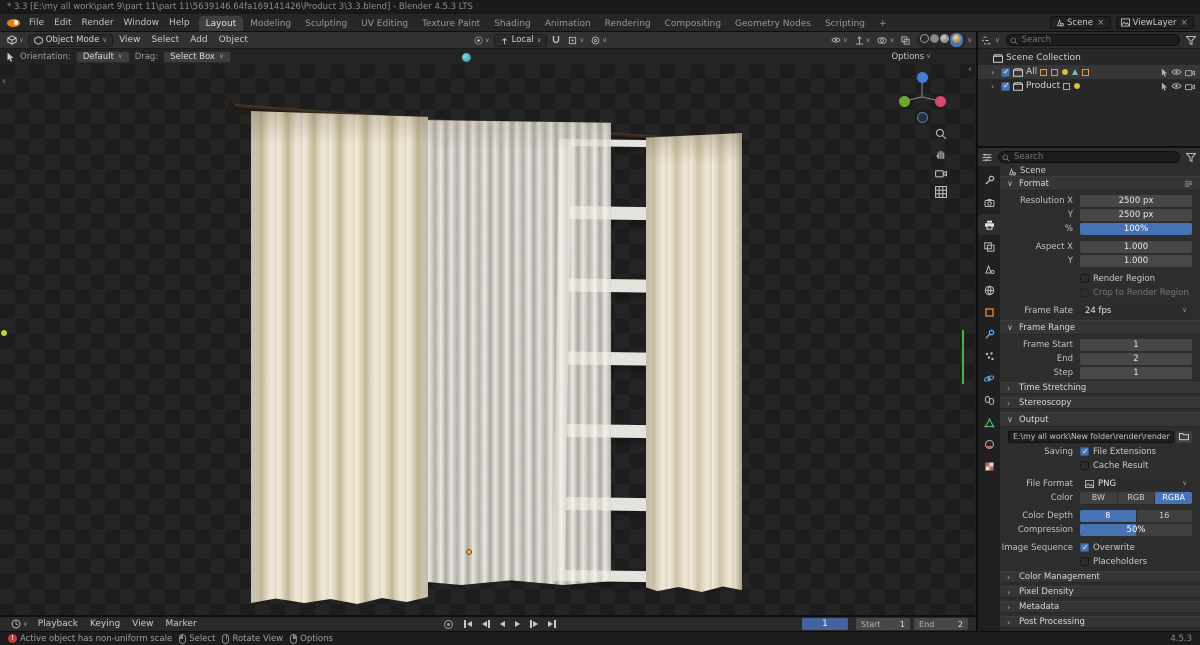 The width and height of the screenshot is (1200, 645). What do you see at coordinates (1136, 246) in the screenshot?
I see `aspect-x-field: 1.000` at bounding box center [1136, 246].